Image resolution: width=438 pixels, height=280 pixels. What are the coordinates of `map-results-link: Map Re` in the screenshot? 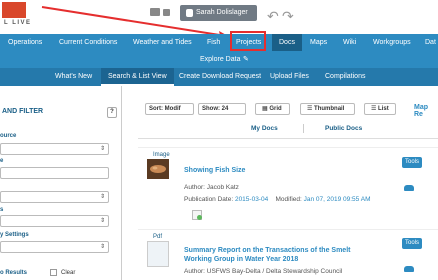 It's located at (426, 111).